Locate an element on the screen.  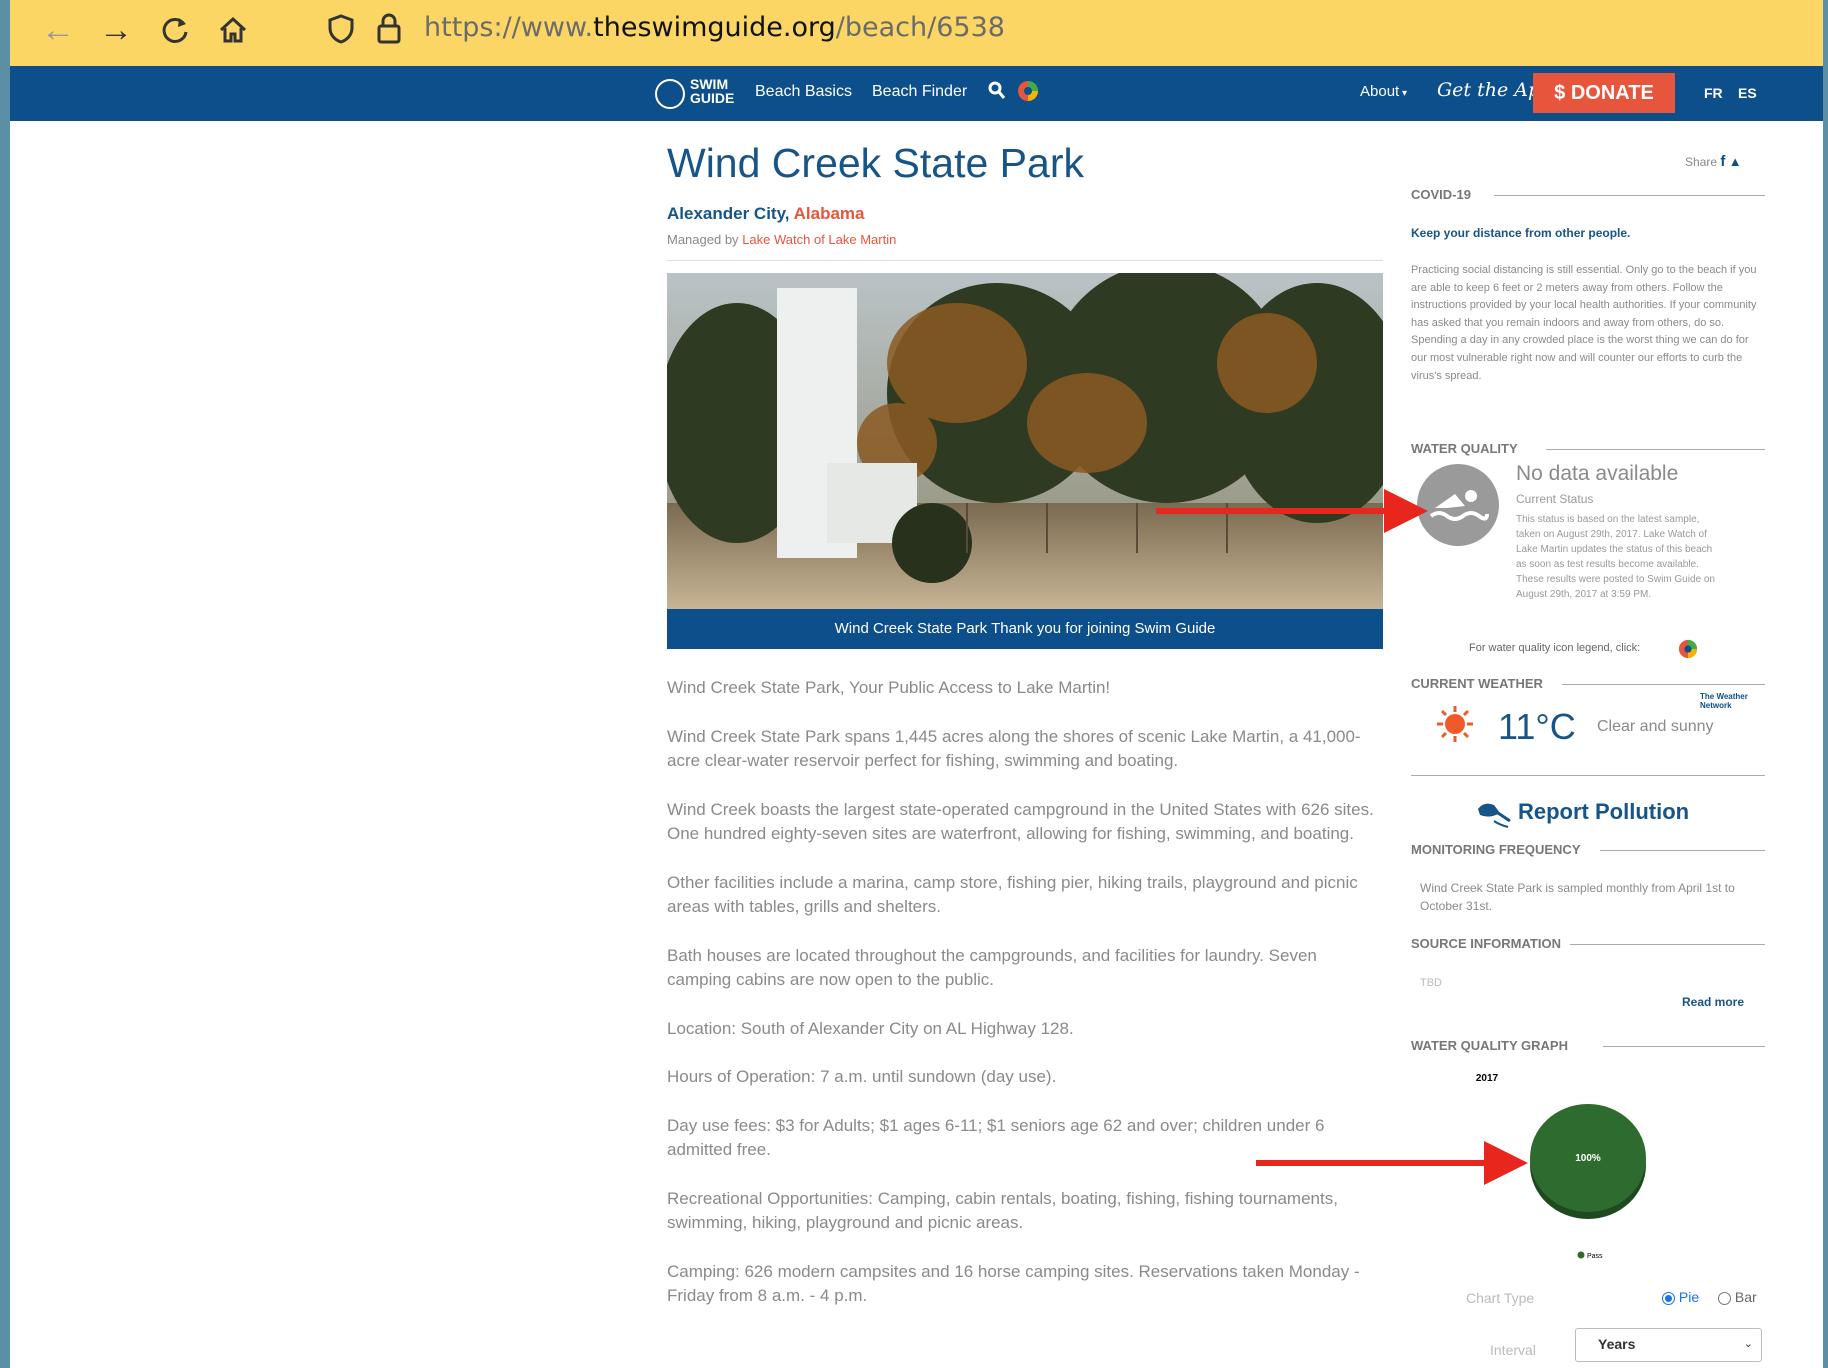
water-quality-status: No data available is located at coordinates (1597, 473).